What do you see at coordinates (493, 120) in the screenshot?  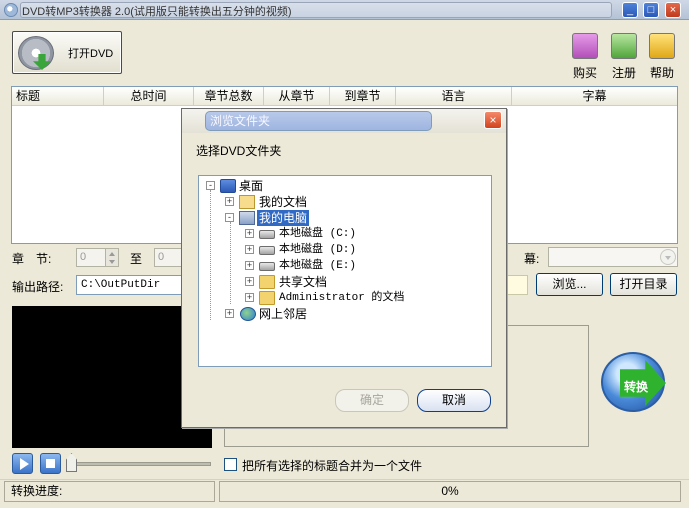 I see `dialog-close-button: ×` at bounding box center [493, 120].